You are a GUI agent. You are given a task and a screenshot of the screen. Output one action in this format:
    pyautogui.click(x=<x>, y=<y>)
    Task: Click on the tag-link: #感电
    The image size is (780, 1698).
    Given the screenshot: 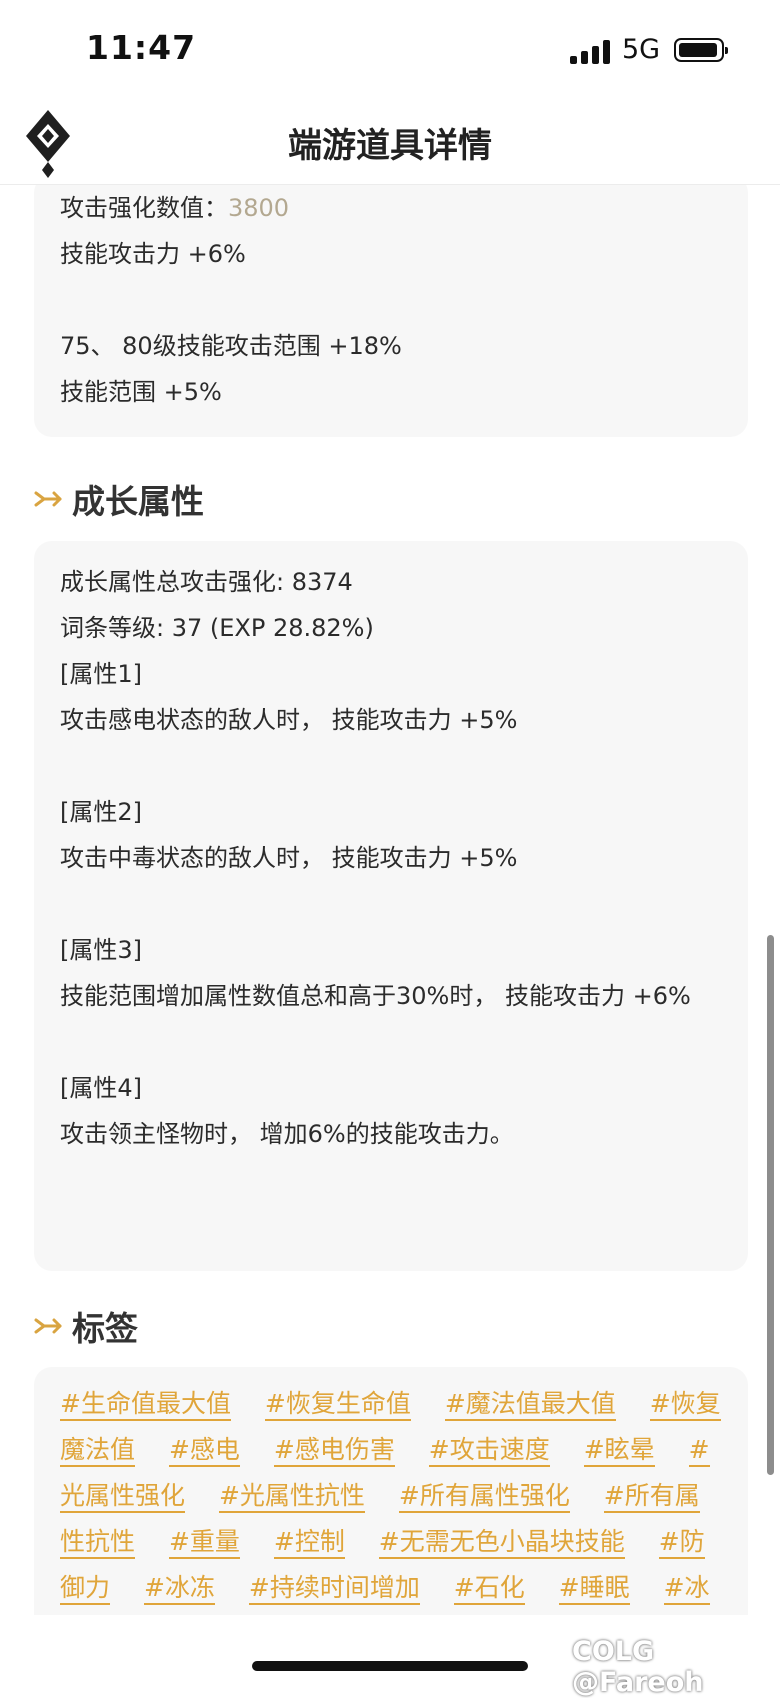 What is the action you would take?
    pyautogui.click(x=204, y=1451)
    